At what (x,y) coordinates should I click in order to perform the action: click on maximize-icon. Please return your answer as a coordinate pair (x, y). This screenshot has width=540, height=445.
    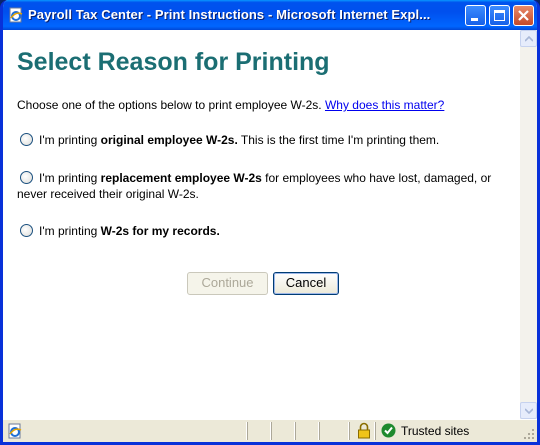
    Looking at the image, I should click on (499, 15).